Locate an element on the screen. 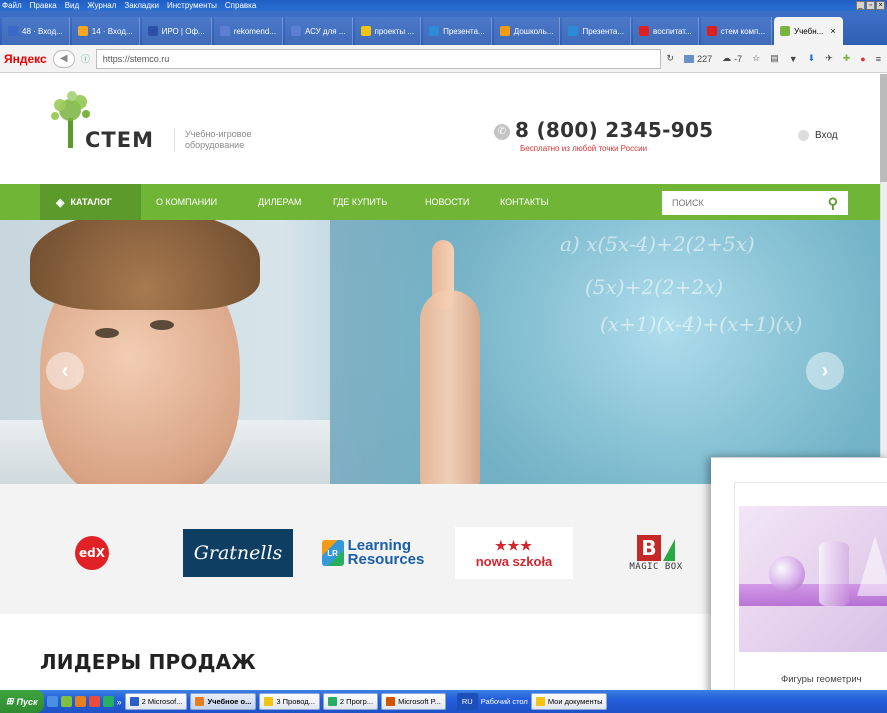  mail-widget: 227 is located at coordinates (698, 59).